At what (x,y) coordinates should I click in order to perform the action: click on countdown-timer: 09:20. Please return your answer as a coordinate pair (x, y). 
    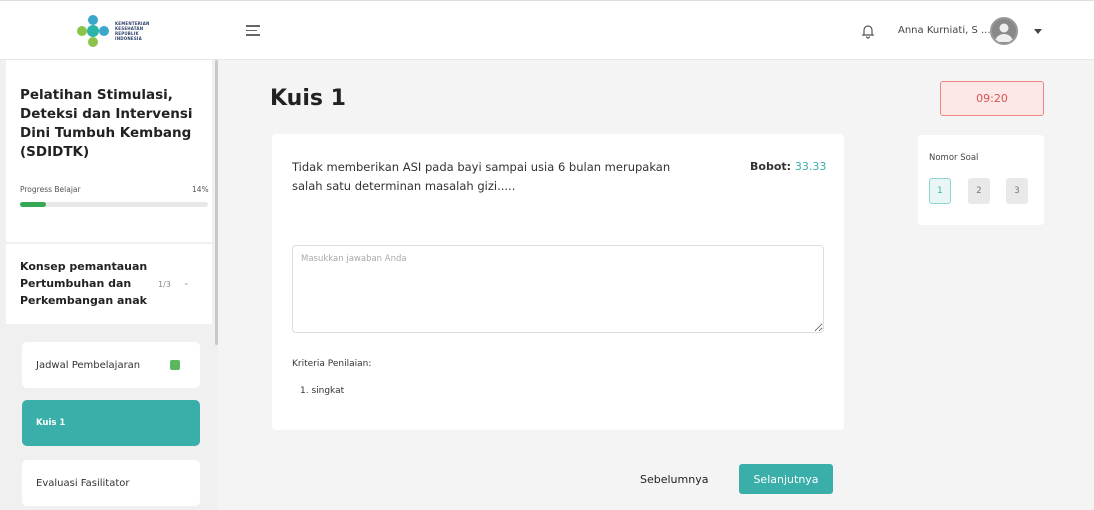
    Looking at the image, I should click on (992, 98).